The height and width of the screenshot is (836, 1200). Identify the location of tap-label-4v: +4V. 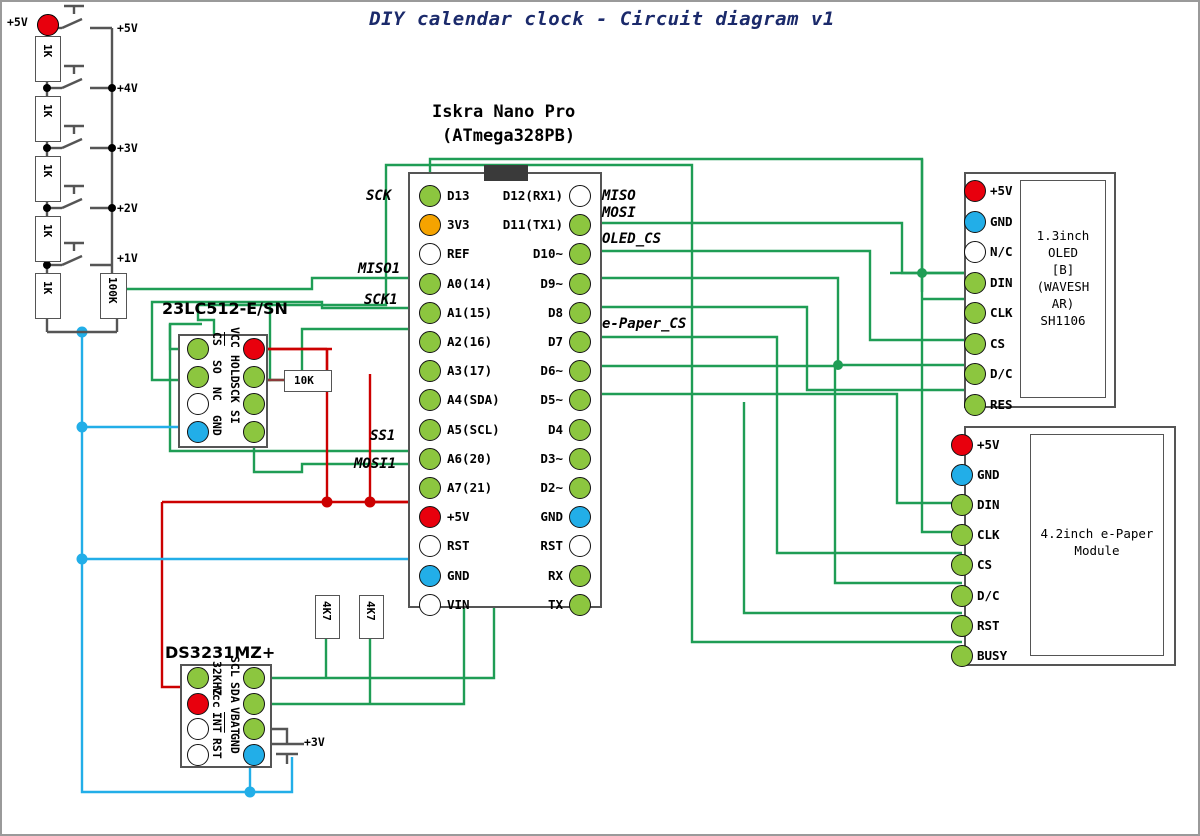
(127, 88).